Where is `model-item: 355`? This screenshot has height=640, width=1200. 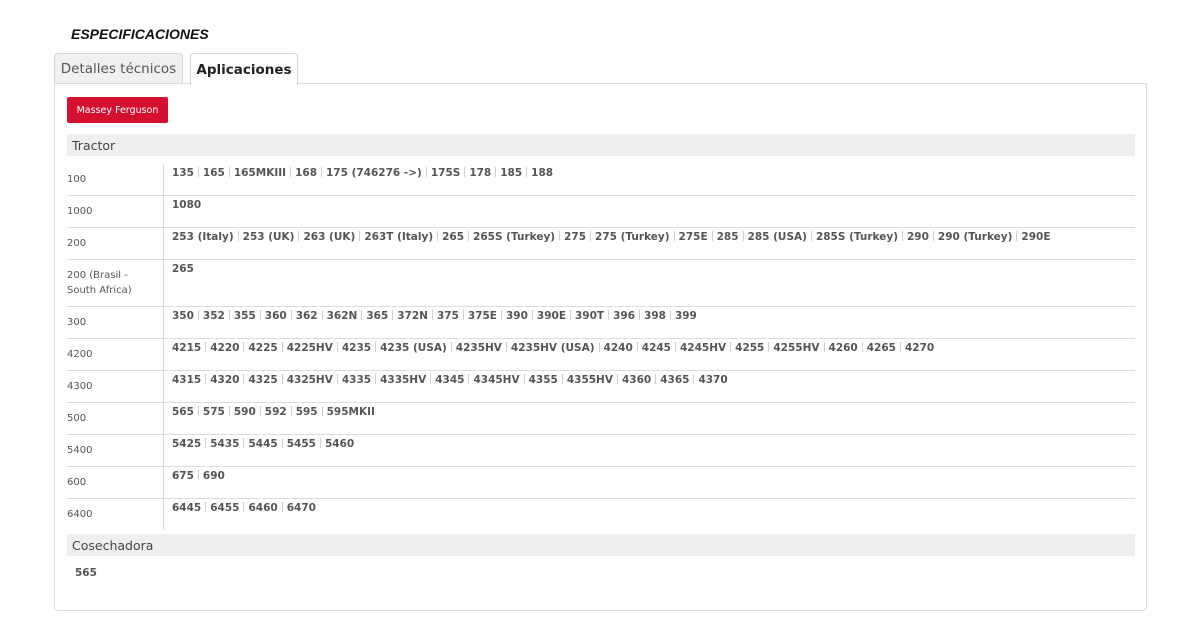
model-item: 355 is located at coordinates (244, 316).